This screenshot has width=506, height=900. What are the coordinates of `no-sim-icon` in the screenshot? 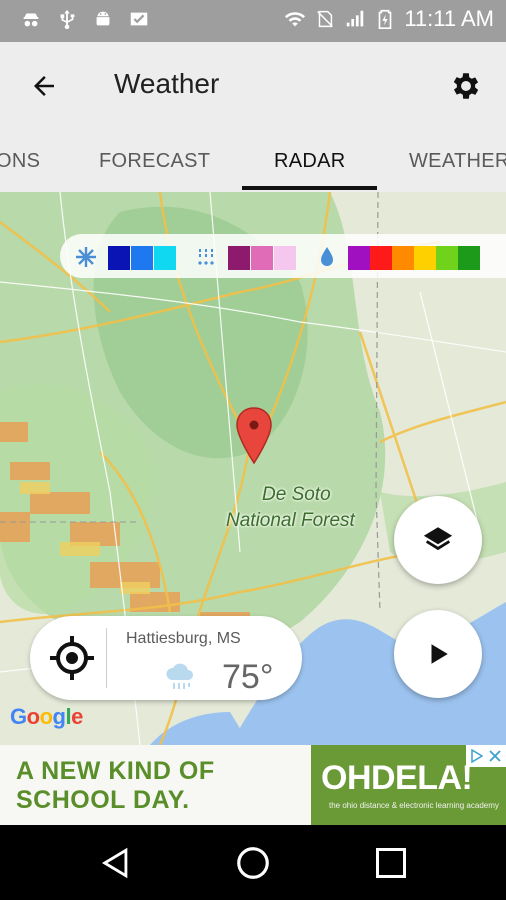 It's located at (325, 19).